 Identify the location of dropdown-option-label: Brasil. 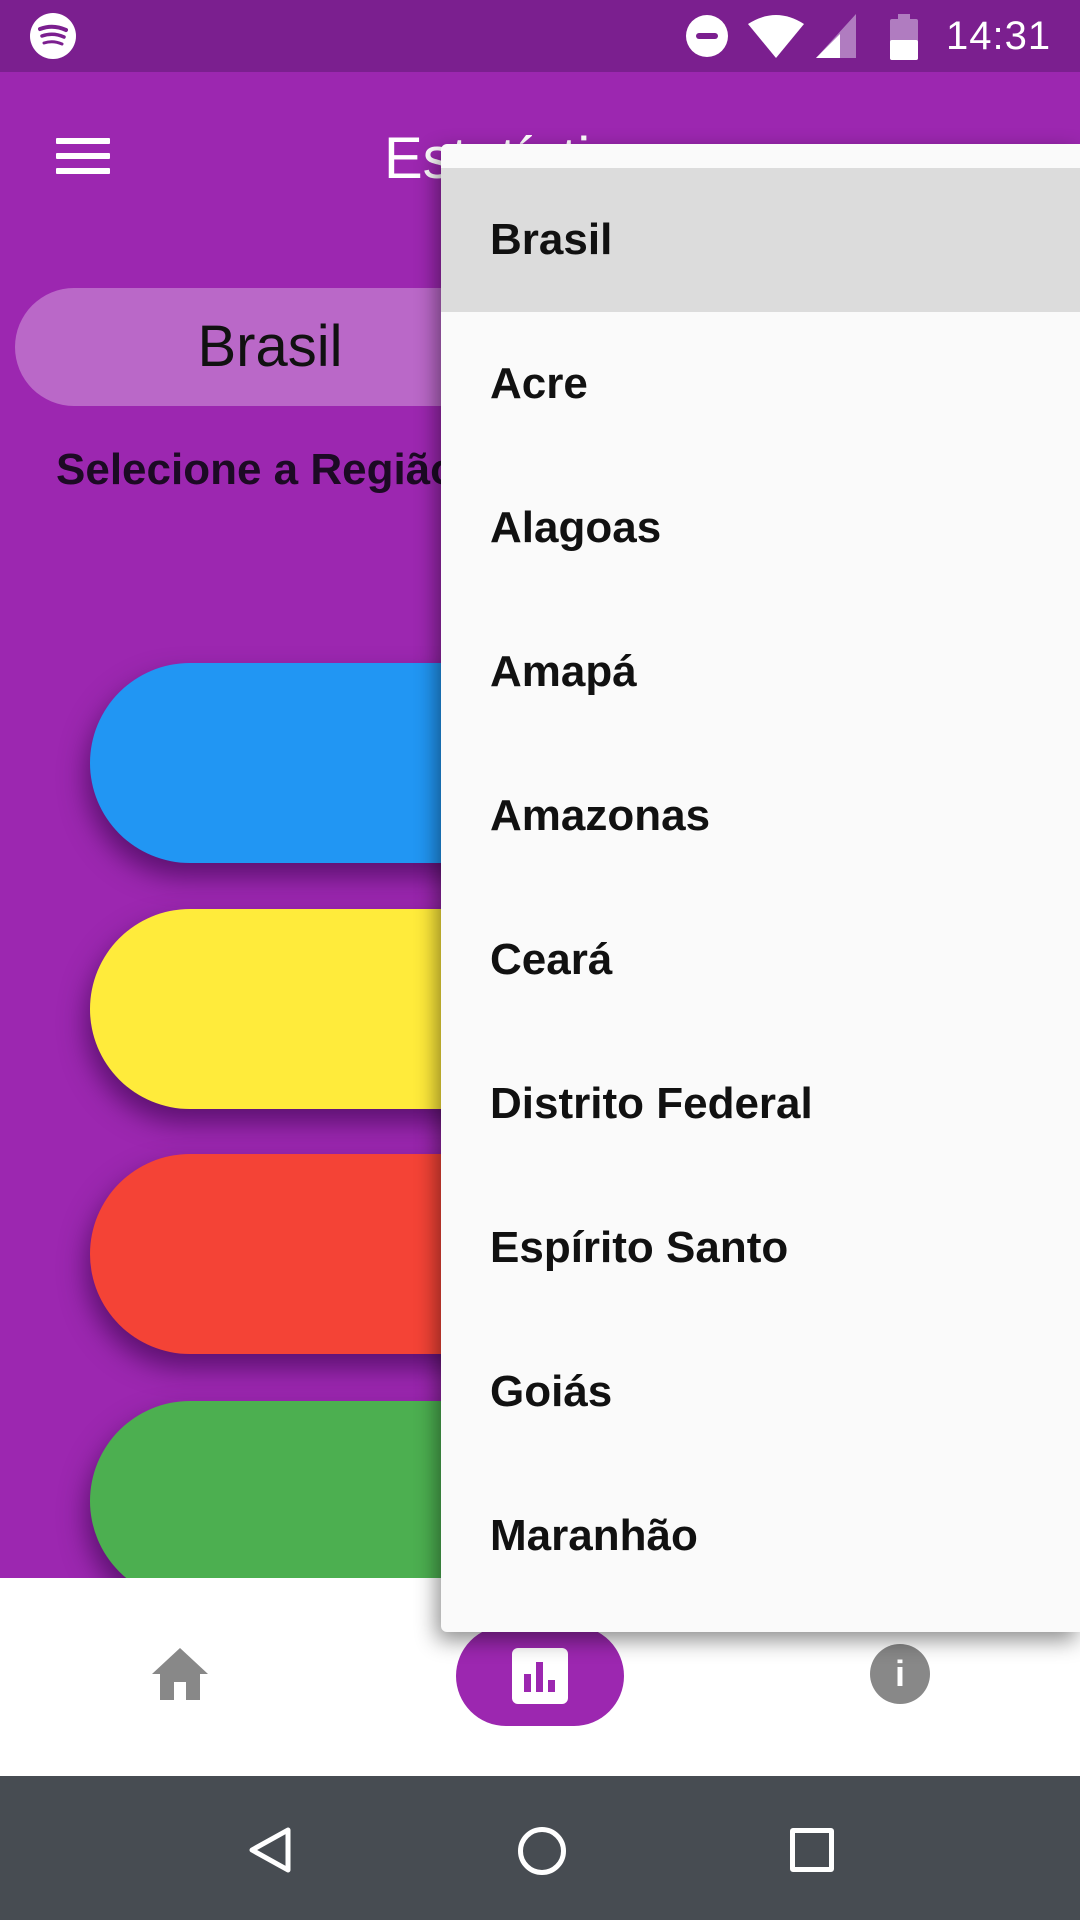
(551, 239).